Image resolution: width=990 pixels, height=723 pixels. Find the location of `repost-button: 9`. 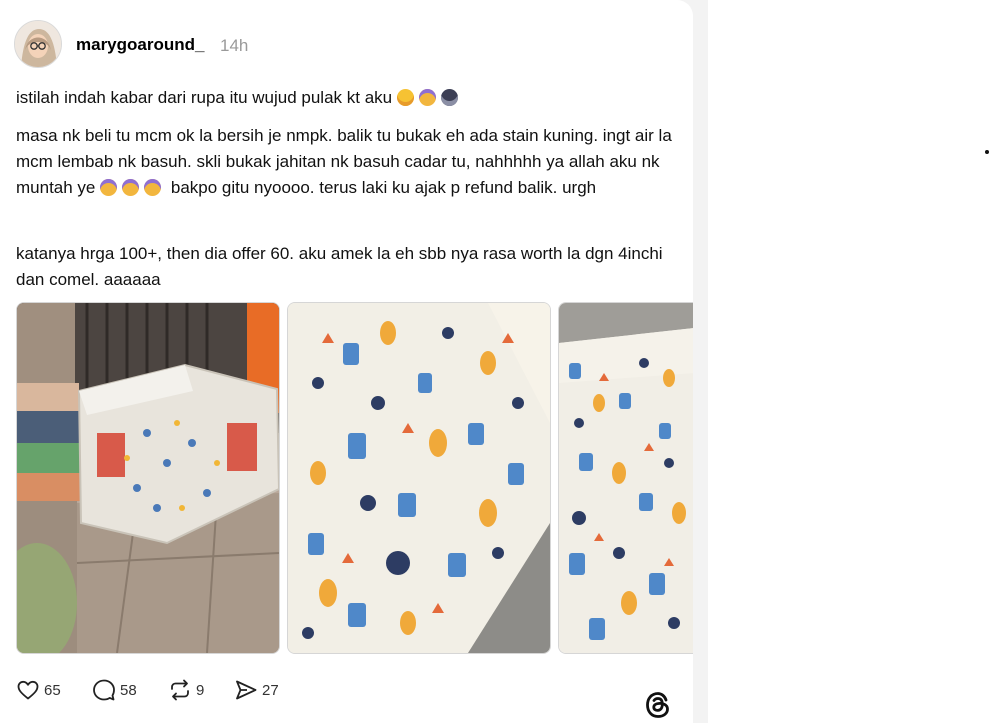

repost-button: 9 is located at coordinates (186, 690).